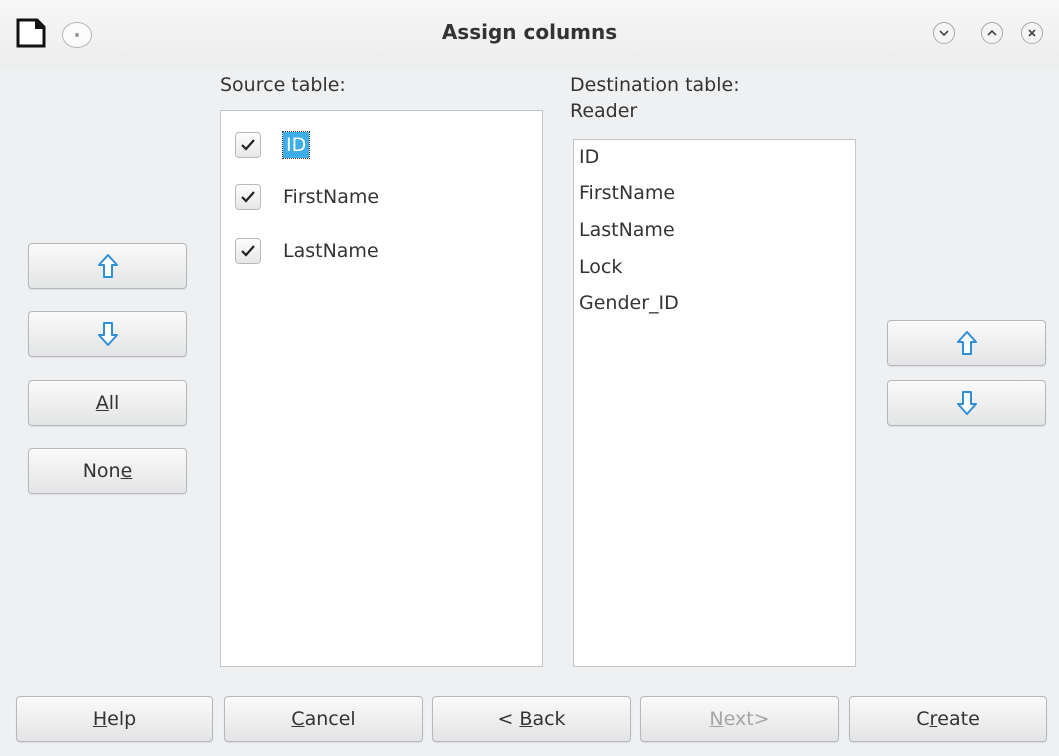 This screenshot has height=756, width=1059. What do you see at coordinates (589, 157) in the screenshot?
I see `list-item: ID` at bounding box center [589, 157].